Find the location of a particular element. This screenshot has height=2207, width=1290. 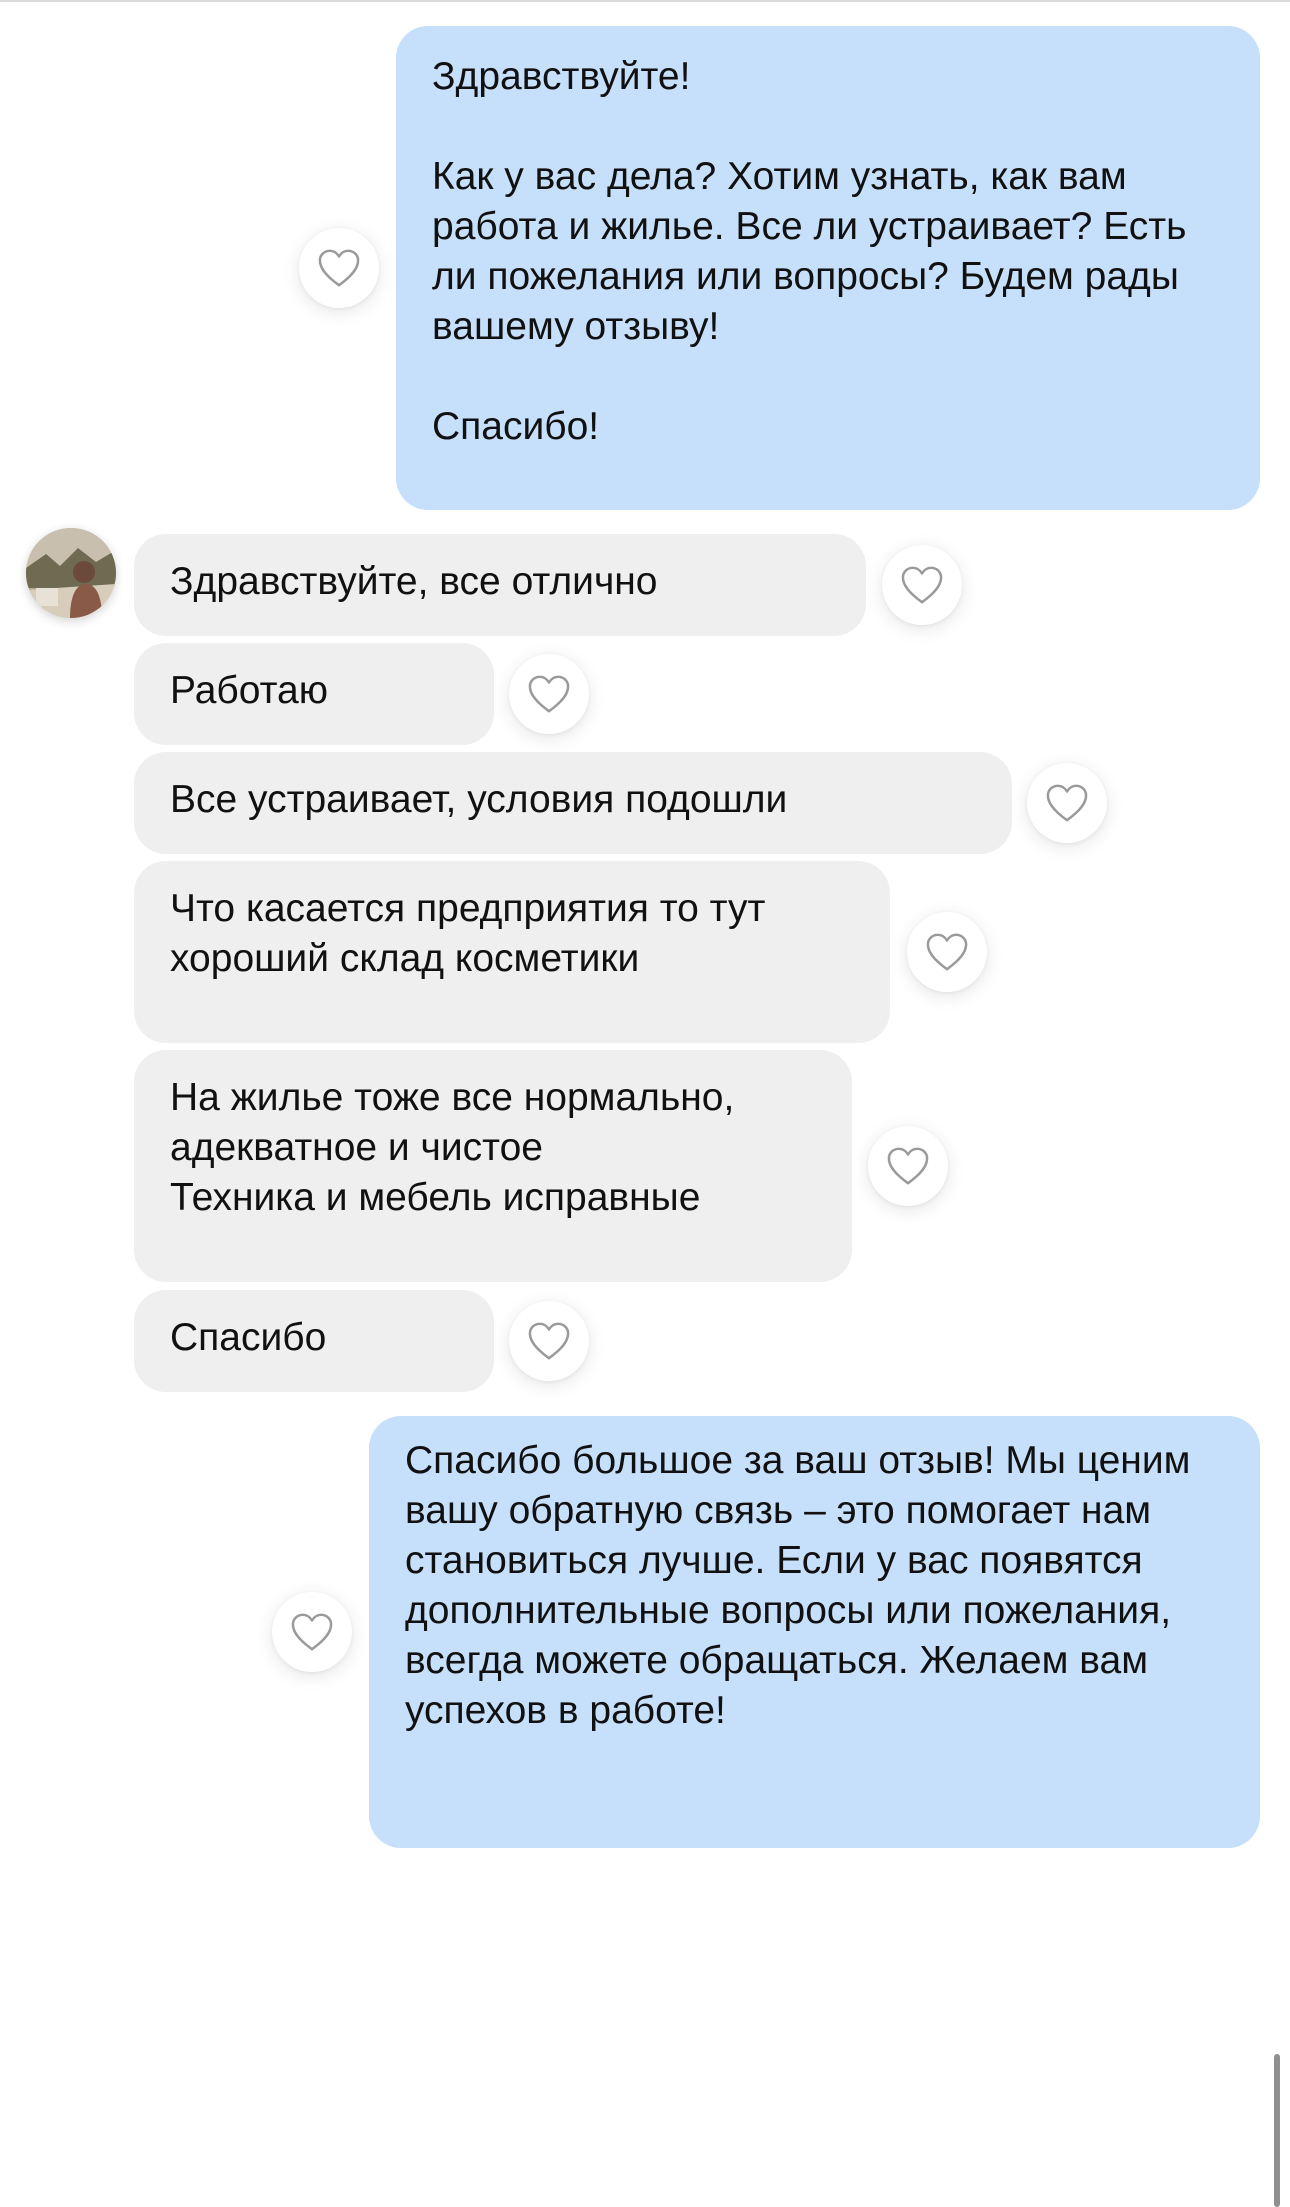

message-bubble-incoming: Все устраивает, условия подошли is located at coordinates (573, 803).